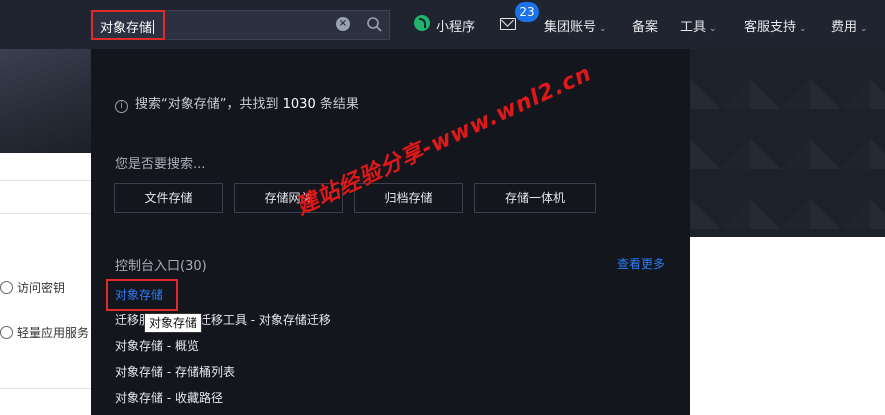 The height and width of the screenshot is (415, 885). I want to click on server-icon, so click(6, 332).